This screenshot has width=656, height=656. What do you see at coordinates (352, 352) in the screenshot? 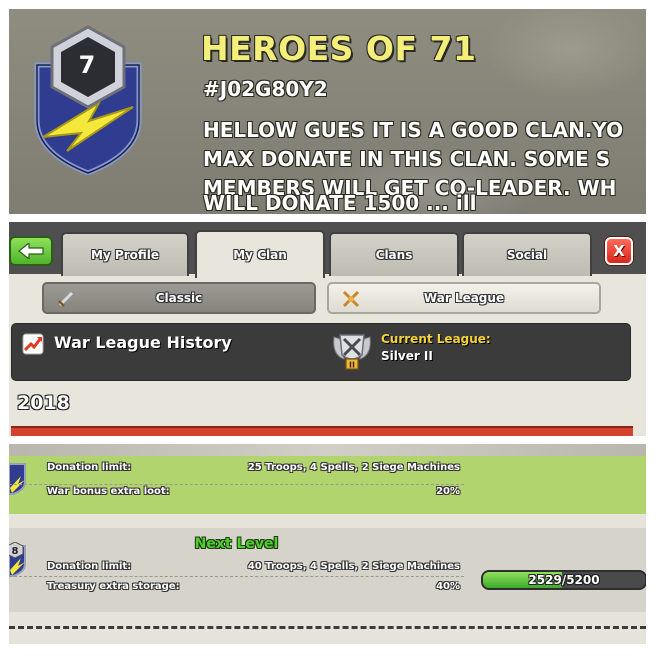
I see `league-badge-icon: II` at bounding box center [352, 352].